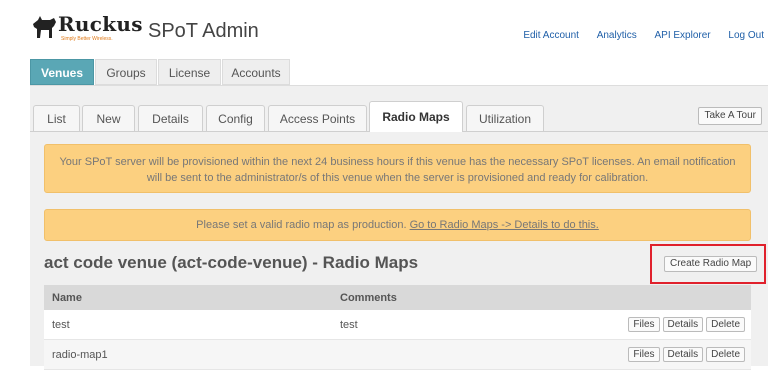 The height and width of the screenshot is (370, 768). What do you see at coordinates (256, 72) in the screenshot?
I see `nav-tab-accounts: Accounts` at bounding box center [256, 72].